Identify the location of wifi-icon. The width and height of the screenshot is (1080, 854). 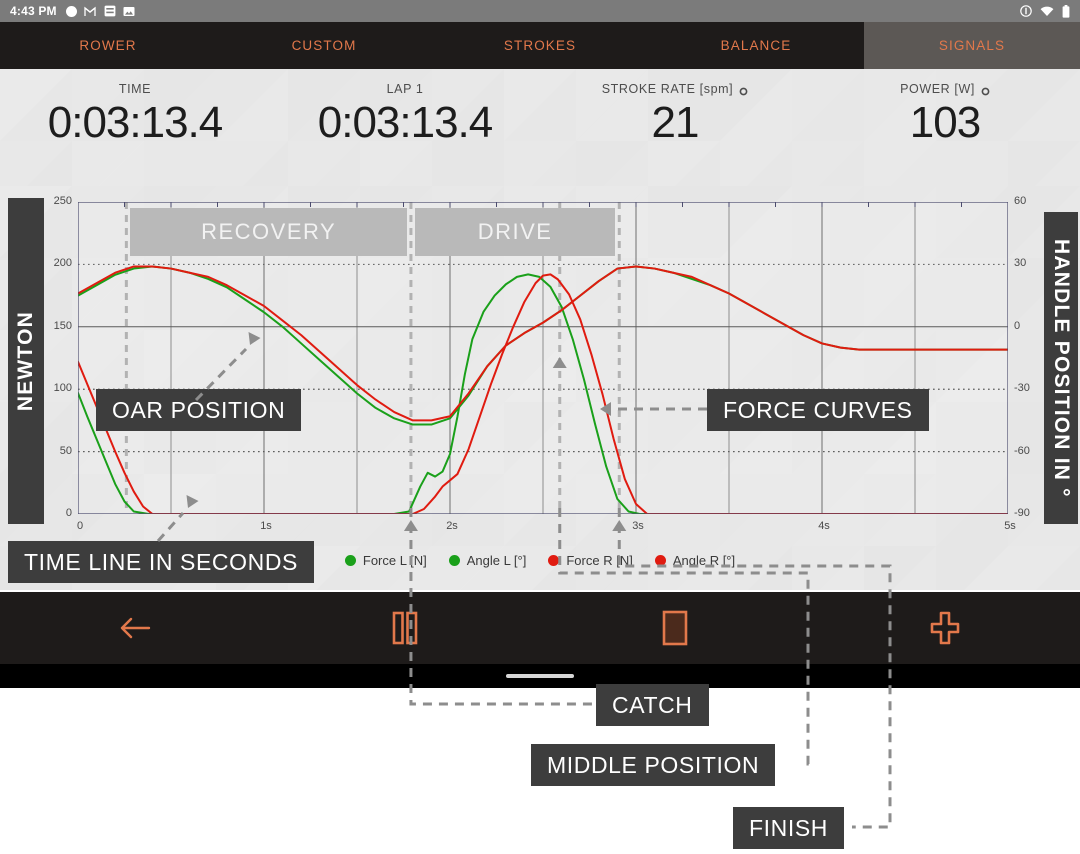
(1047, 11).